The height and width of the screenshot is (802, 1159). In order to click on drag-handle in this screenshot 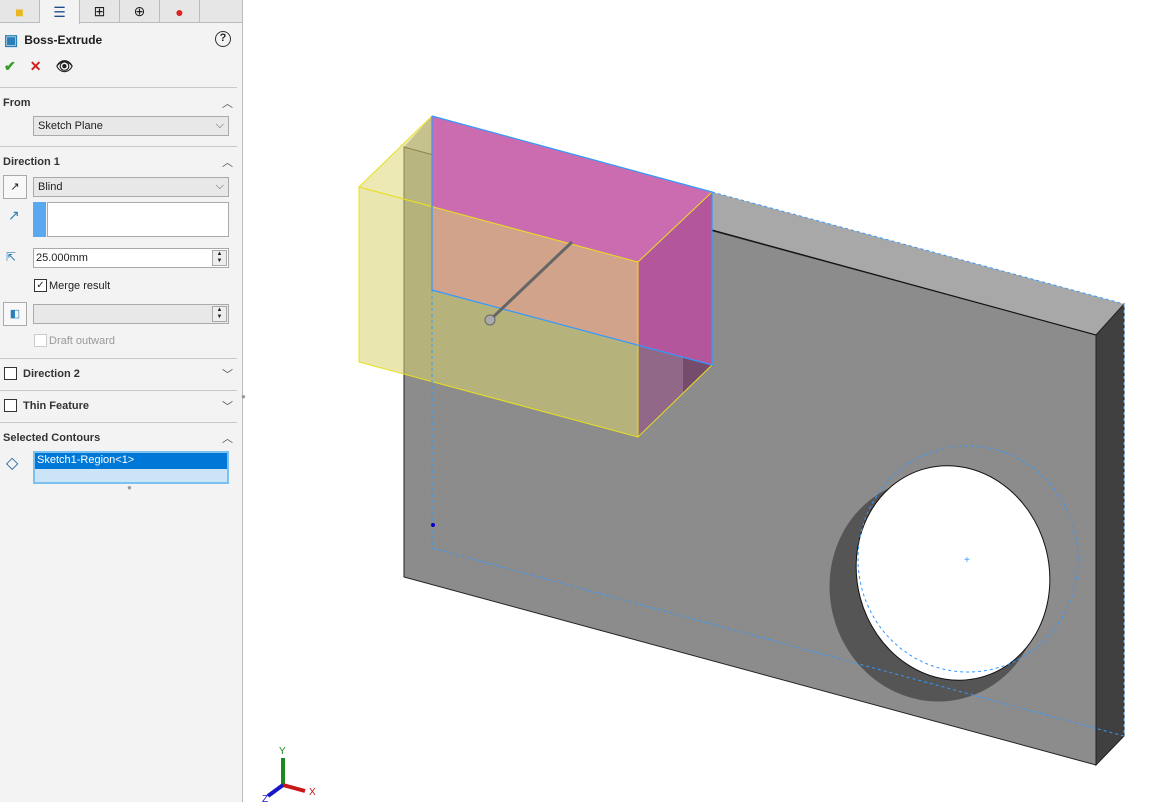, I will do `click(490, 320)`.